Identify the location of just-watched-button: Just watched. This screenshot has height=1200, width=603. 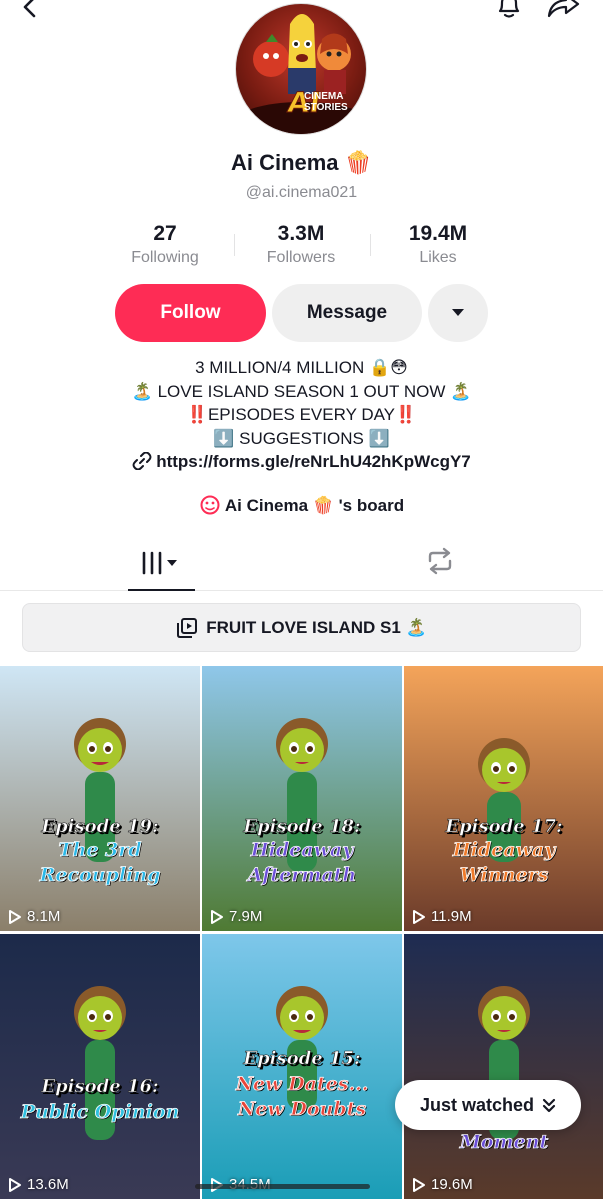
(488, 1105).